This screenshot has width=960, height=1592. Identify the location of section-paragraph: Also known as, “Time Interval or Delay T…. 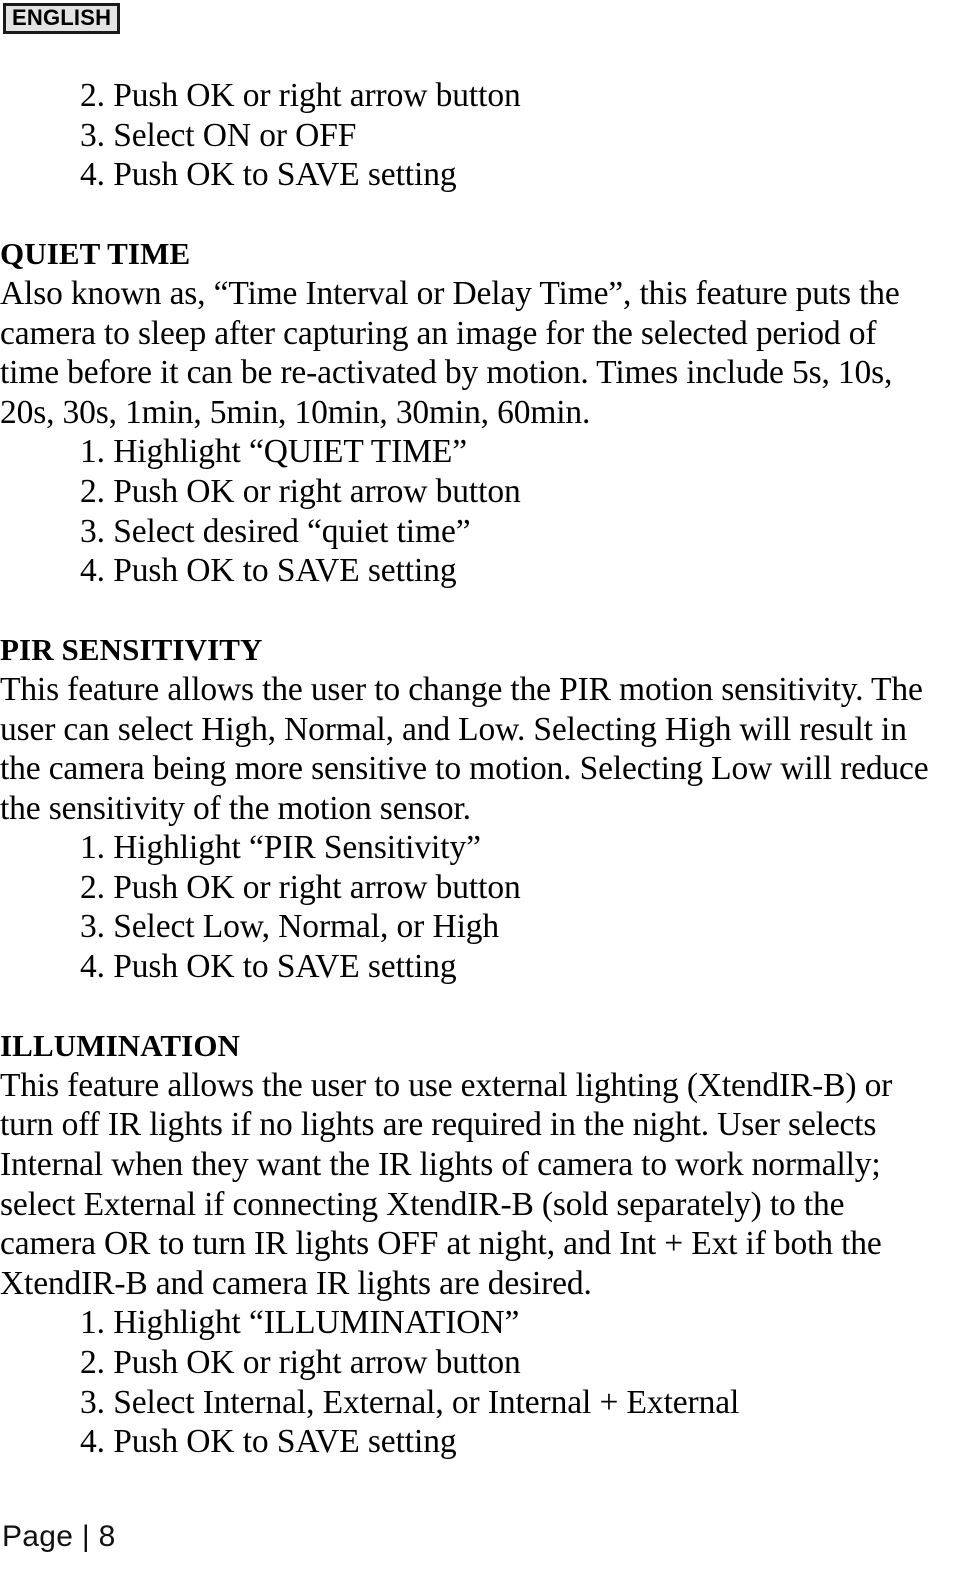
(465, 353).